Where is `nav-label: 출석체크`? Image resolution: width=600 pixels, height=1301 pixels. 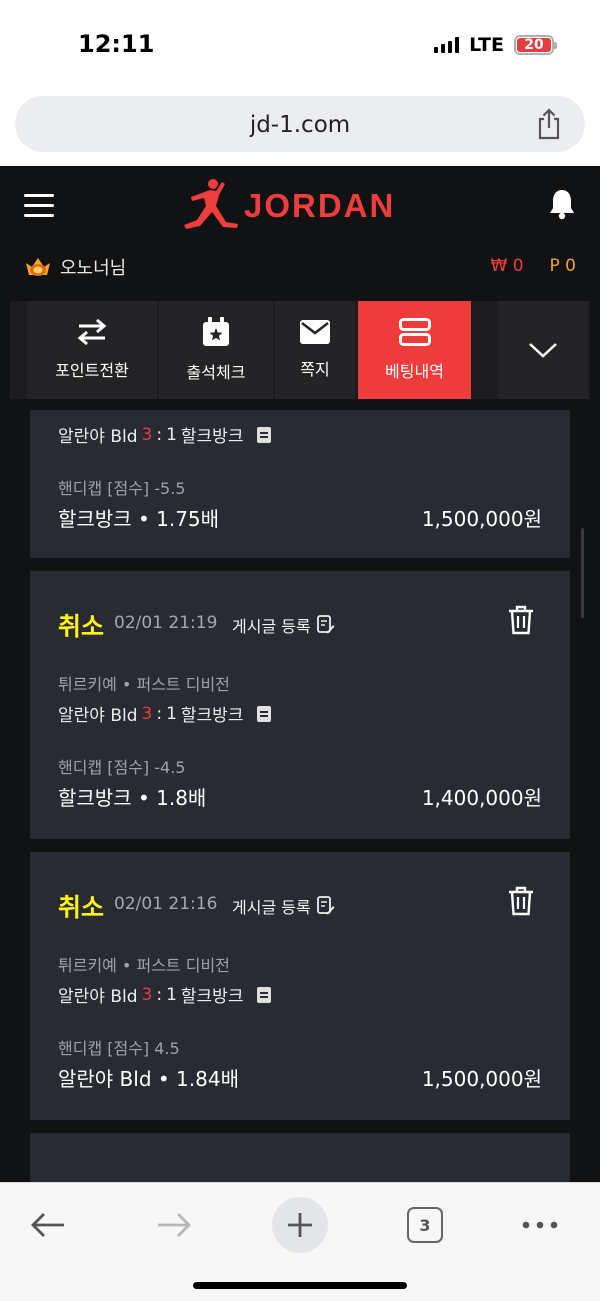
nav-label: 출석체크 is located at coordinates (216, 372).